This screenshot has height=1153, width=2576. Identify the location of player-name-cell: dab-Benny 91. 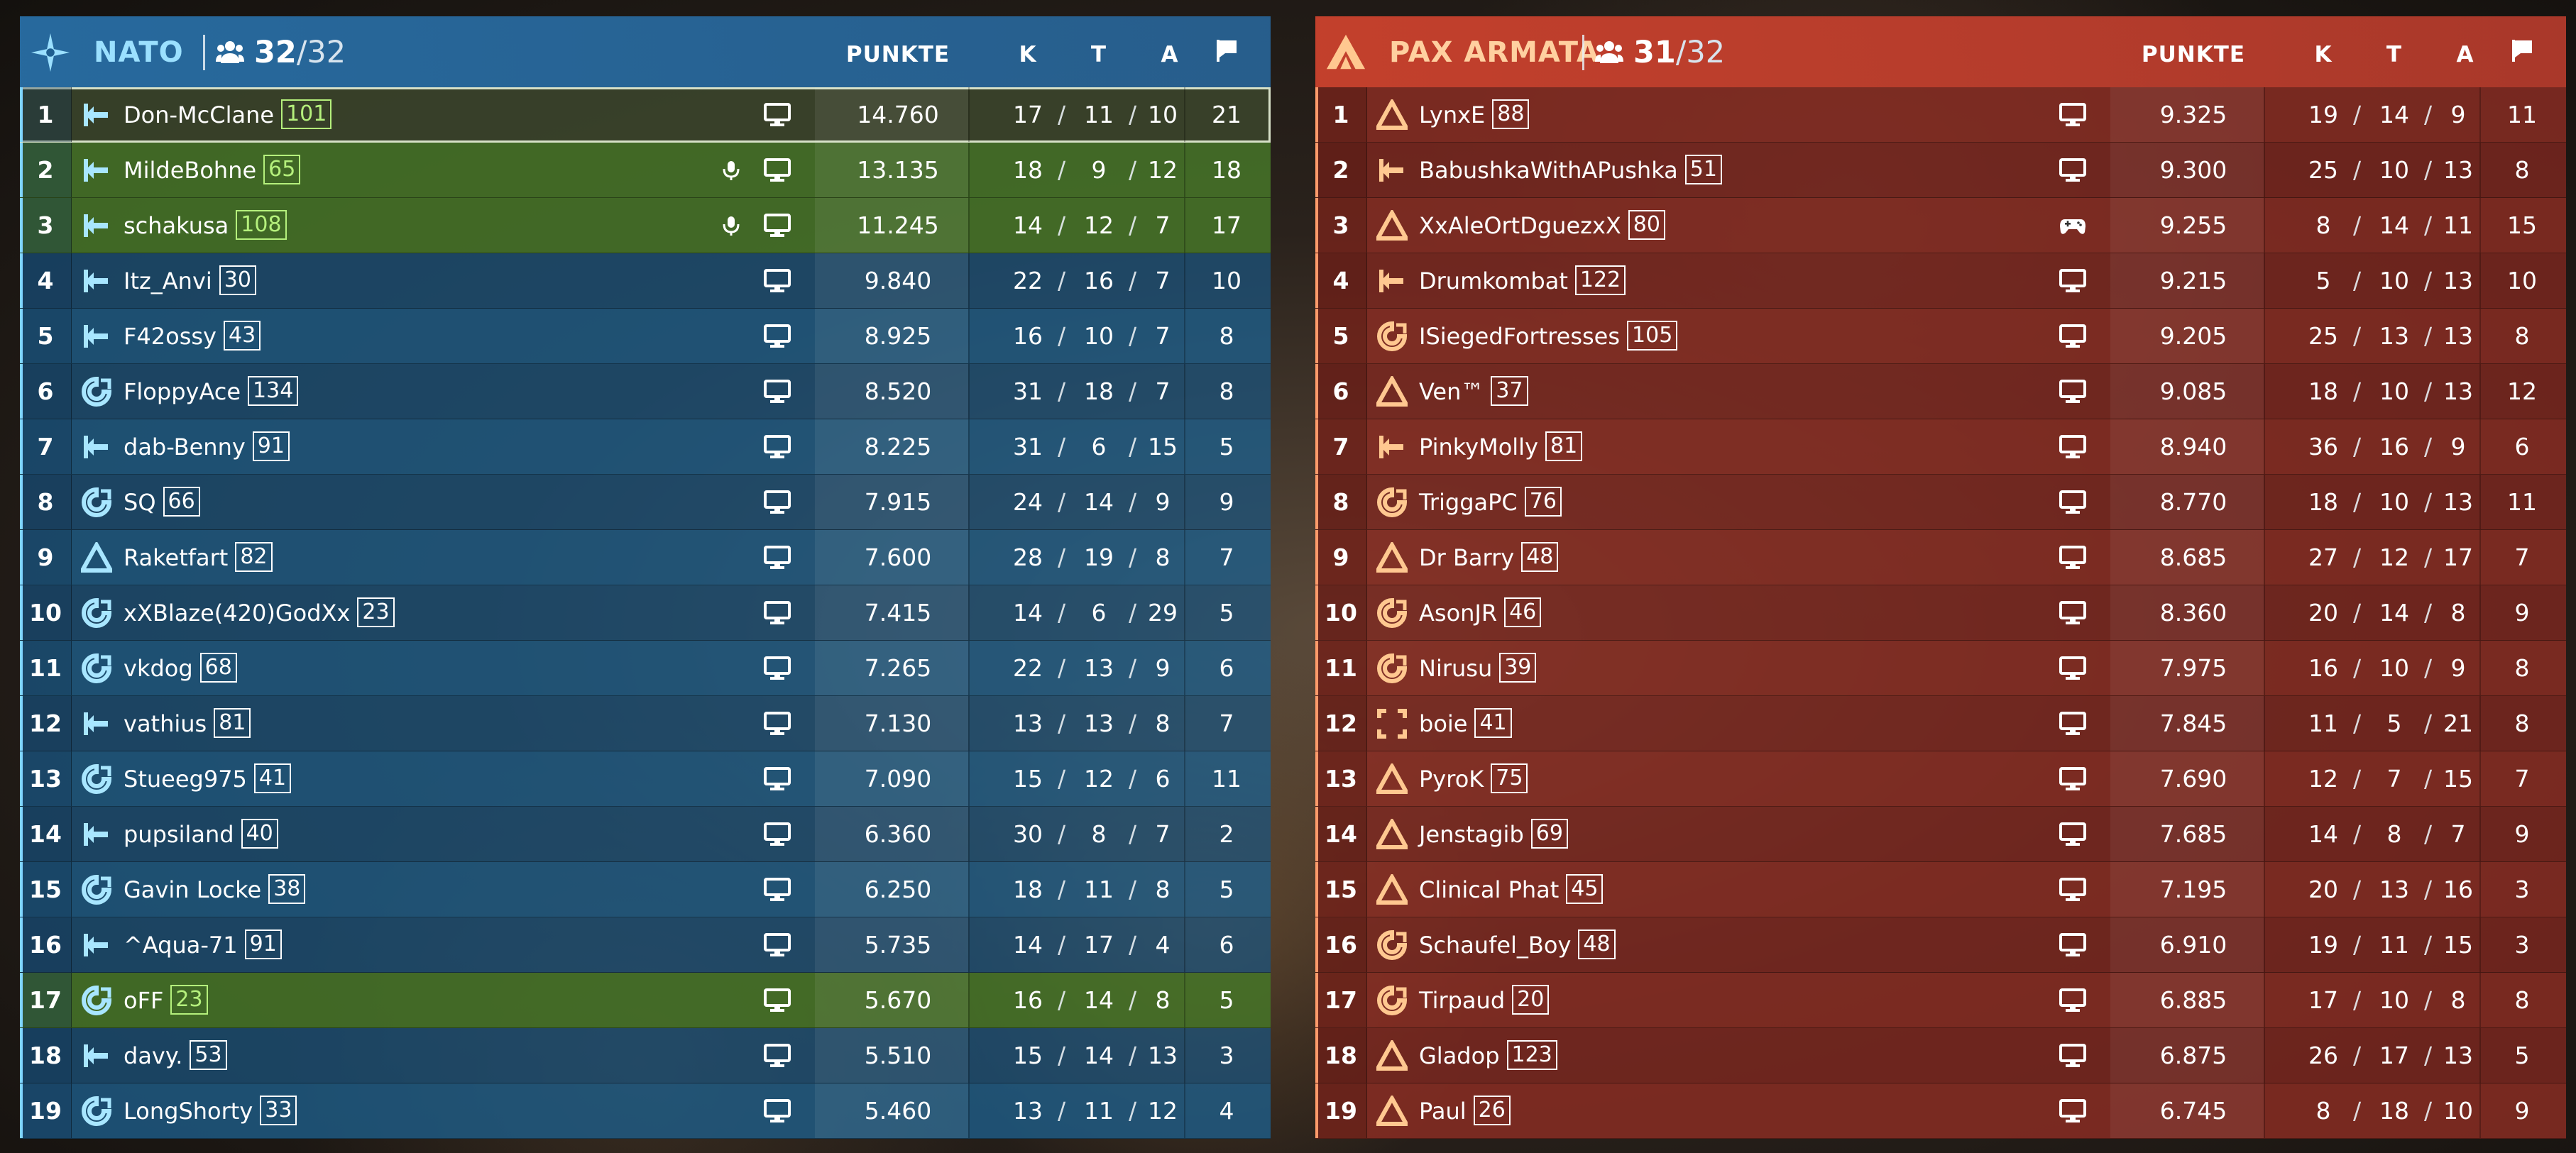
(207, 447).